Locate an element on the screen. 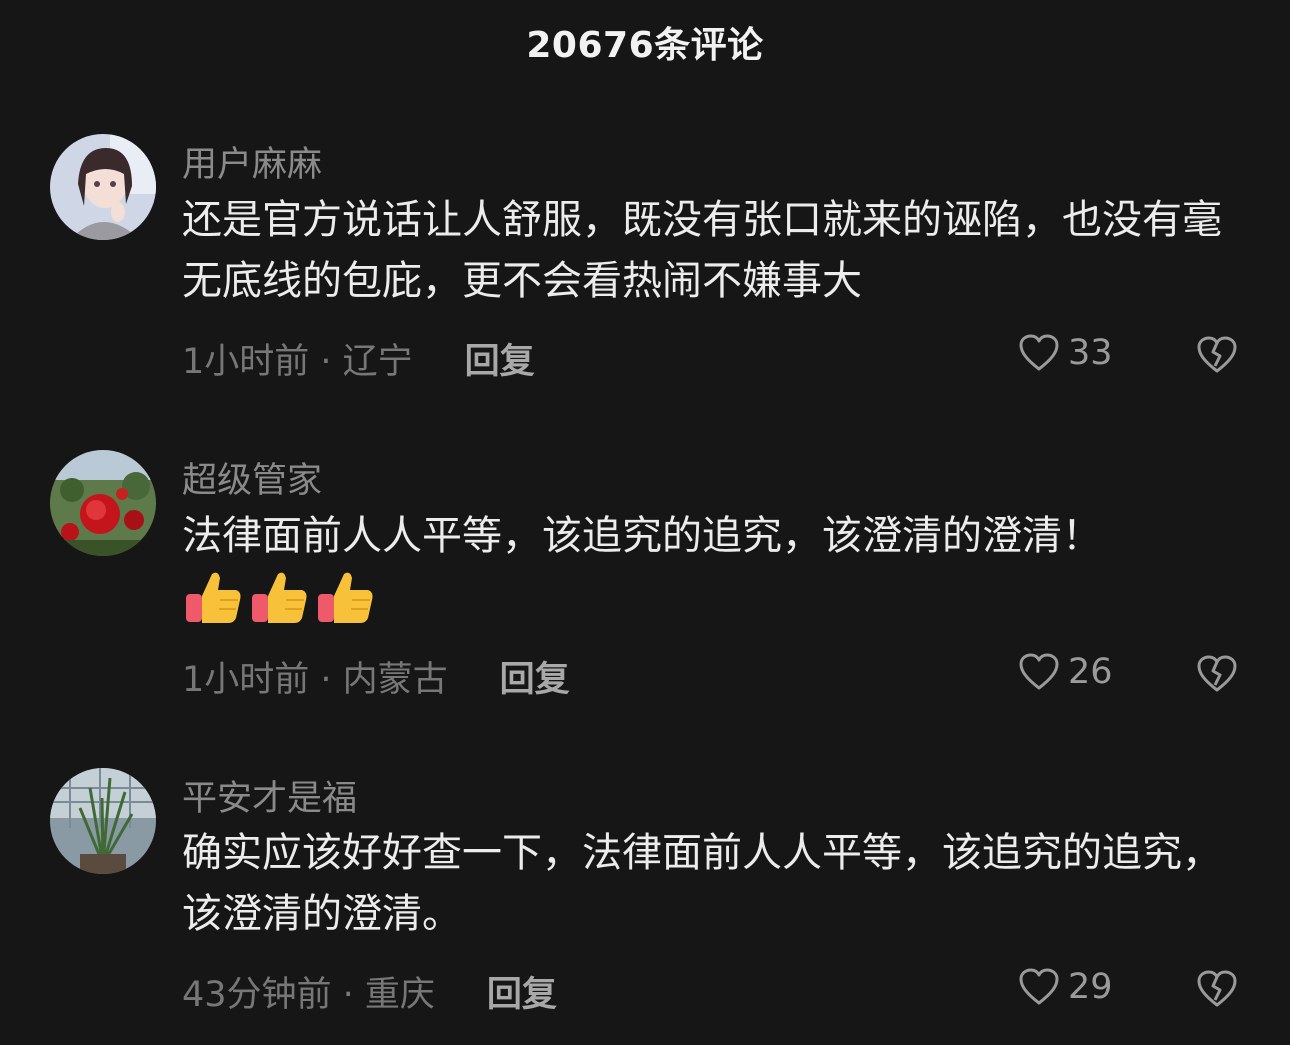  comment-username: 平安才是福 is located at coordinates (269, 795).